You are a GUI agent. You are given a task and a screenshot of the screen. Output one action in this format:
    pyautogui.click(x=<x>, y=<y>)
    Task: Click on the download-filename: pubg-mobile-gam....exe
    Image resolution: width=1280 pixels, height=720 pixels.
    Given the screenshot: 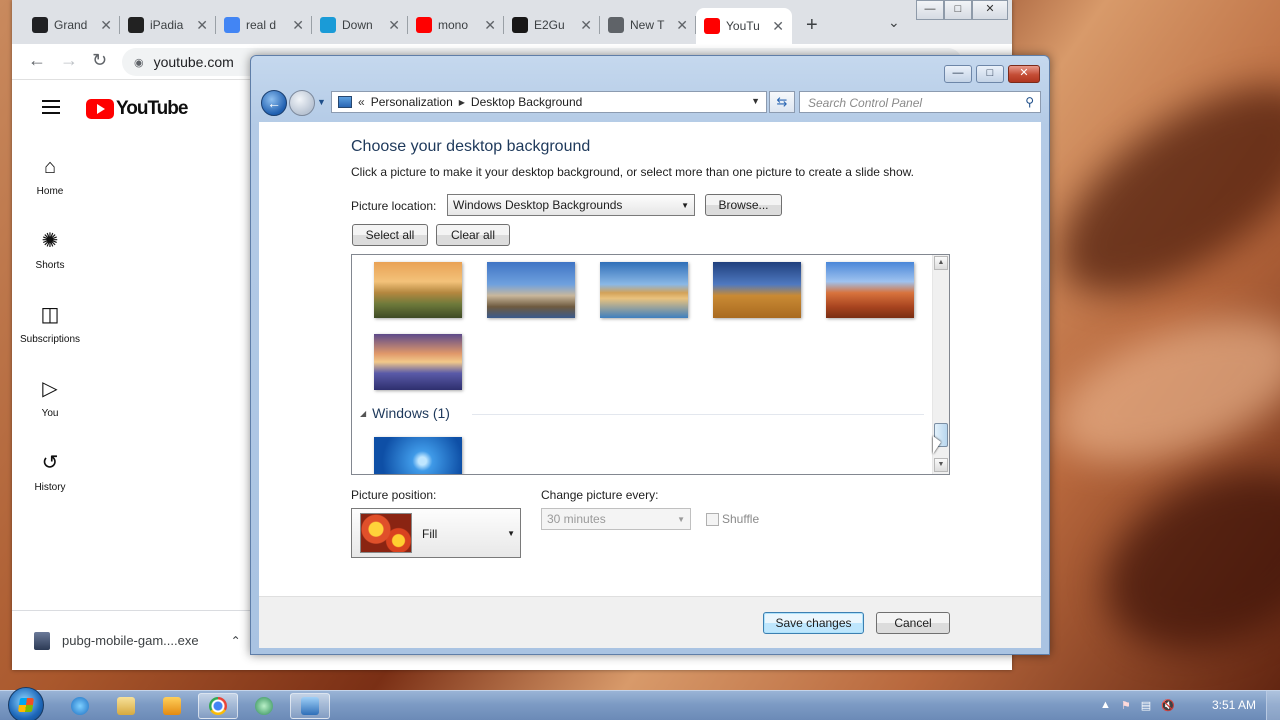 What is the action you would take?
    pyautogui.click(x=130, y=640)
    